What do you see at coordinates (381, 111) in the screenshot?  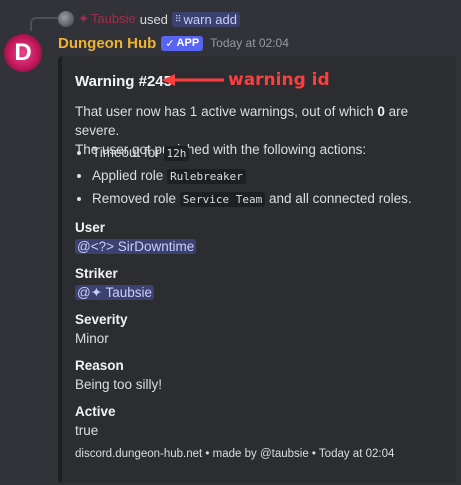 I see `severe-count: 0` at bounding box center [381, 111].